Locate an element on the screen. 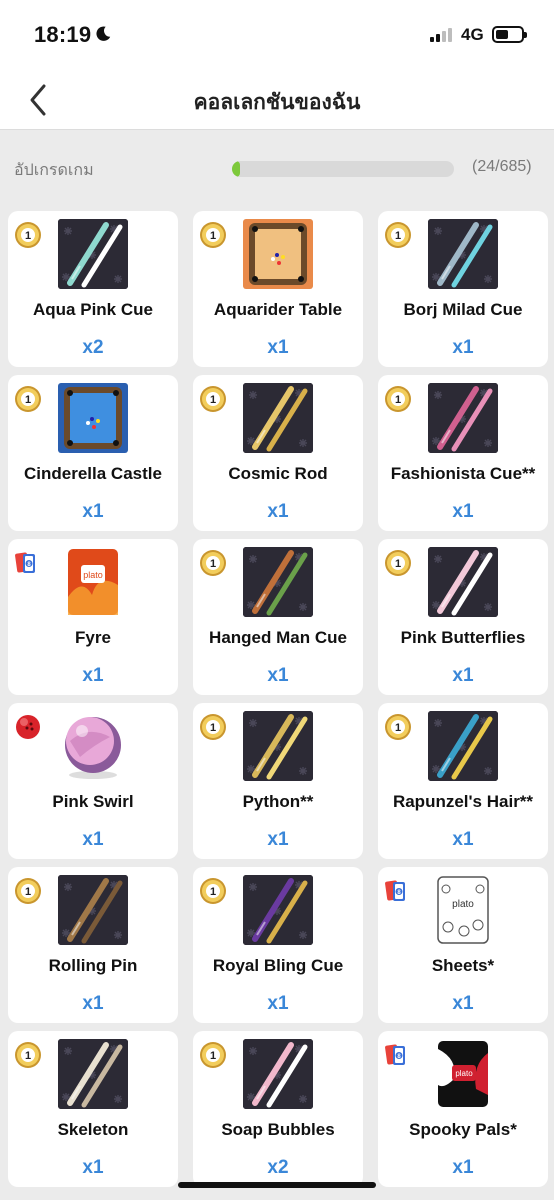  collection-item-card: 8 plato Sheets* x1 is located at coordinates (463, 945).